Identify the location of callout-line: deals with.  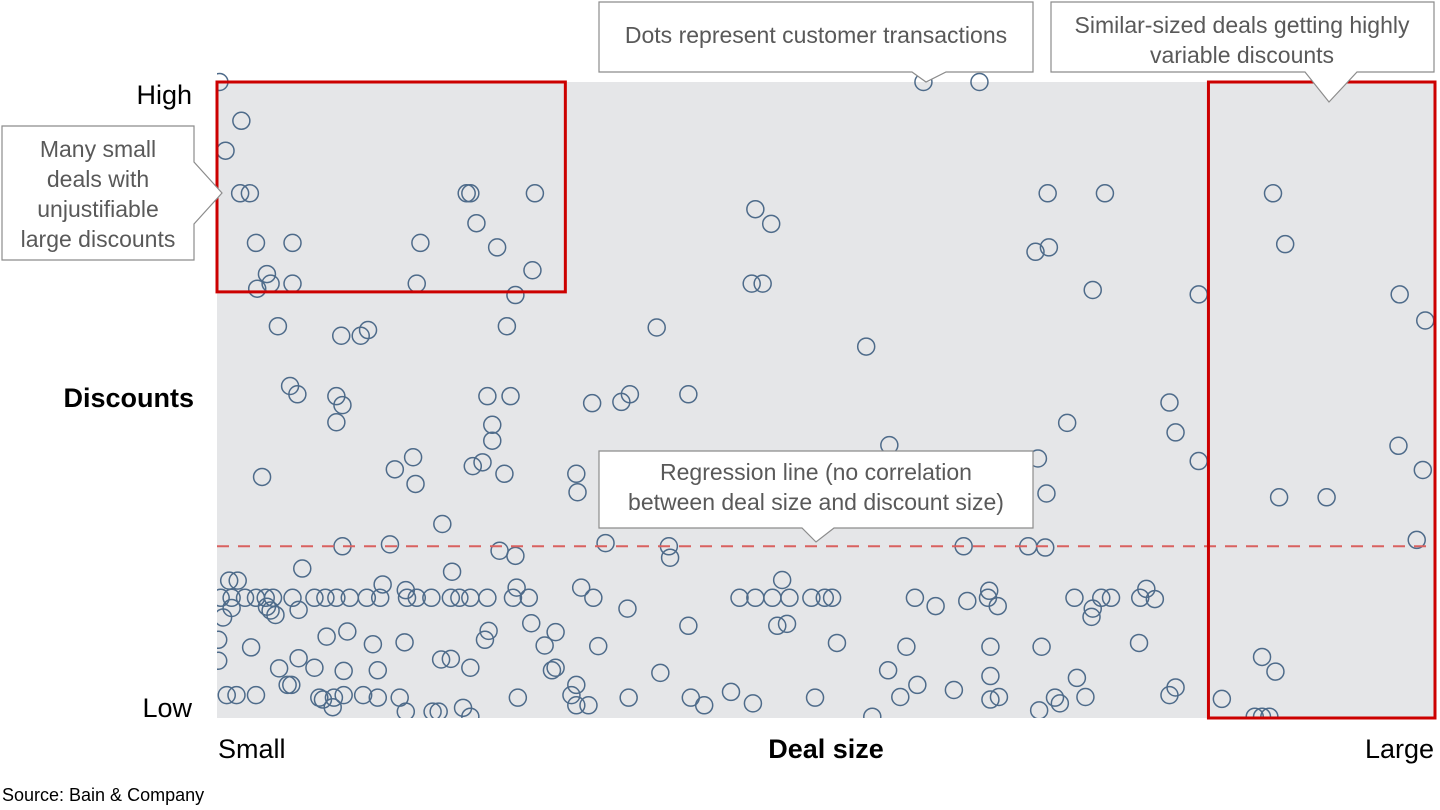
(98, 179).